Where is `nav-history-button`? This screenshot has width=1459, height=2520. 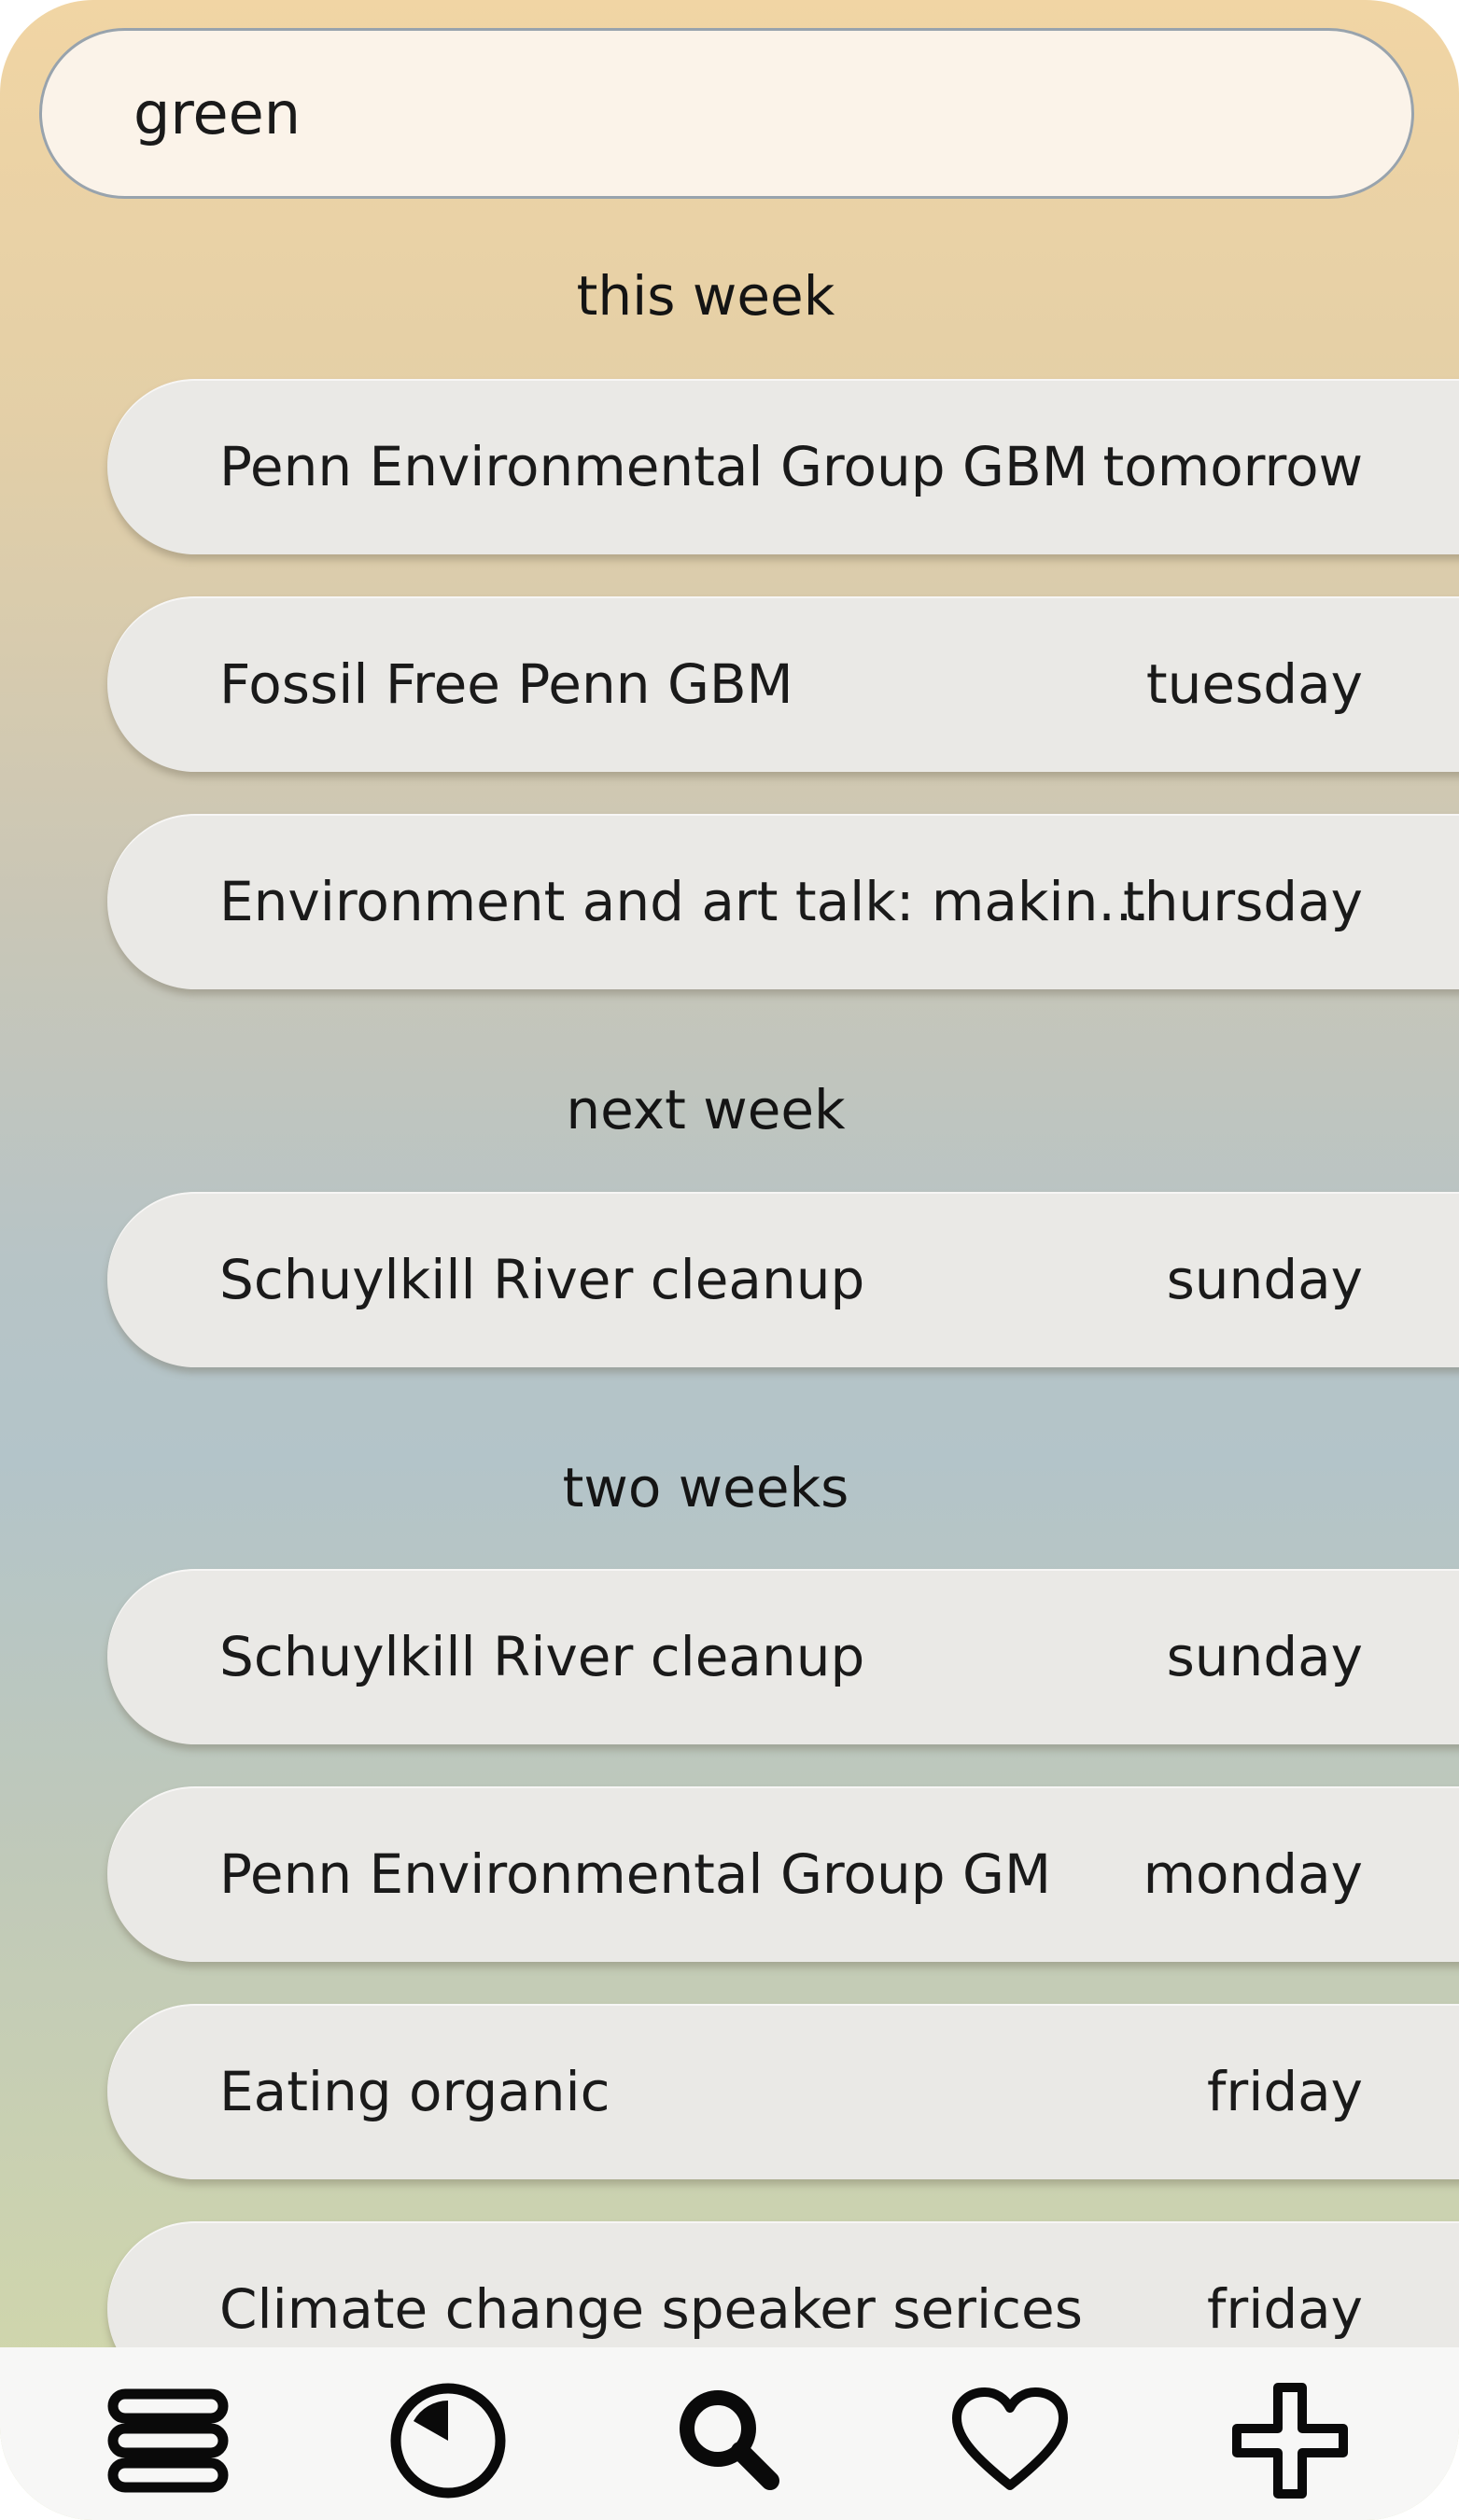
nav-history-button is located at coordinates (448, 2440).